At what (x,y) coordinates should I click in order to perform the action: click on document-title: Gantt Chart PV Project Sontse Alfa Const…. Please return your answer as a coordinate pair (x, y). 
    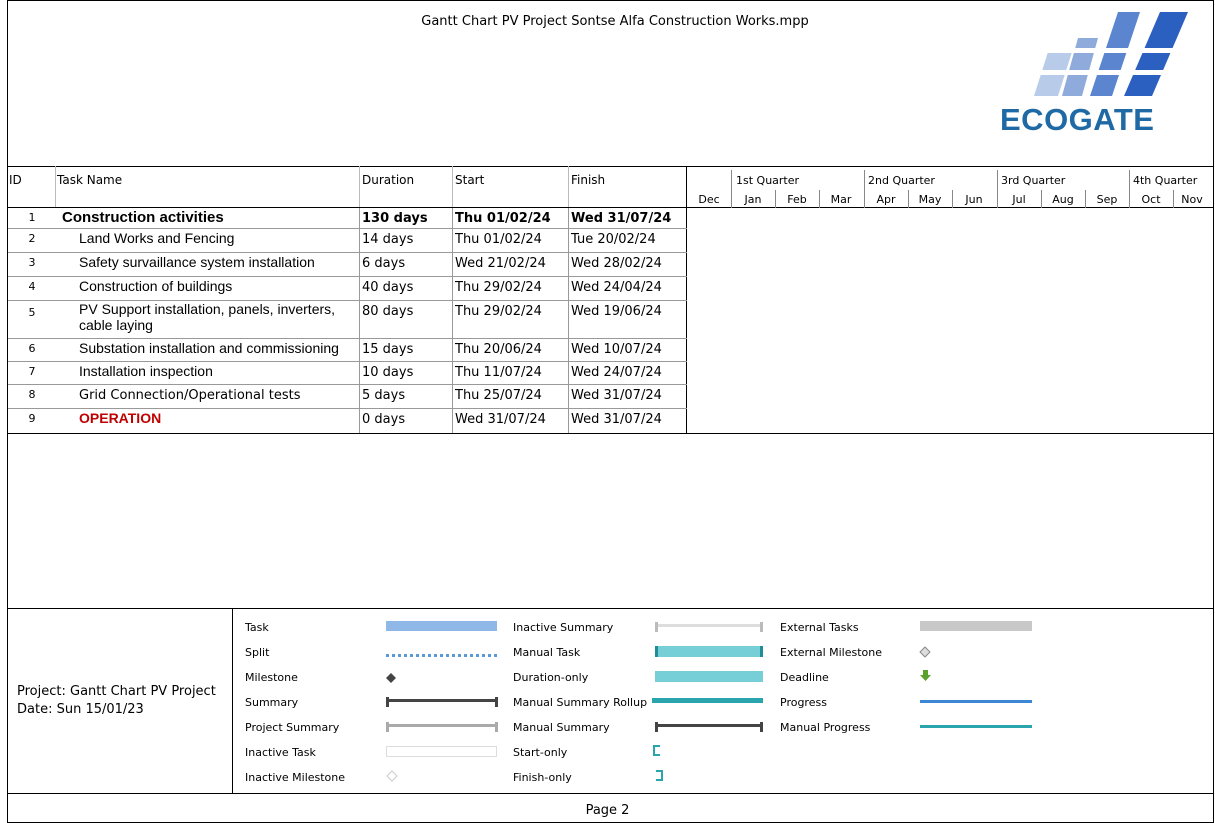
    Looking at the image, I should click on (615, 21).